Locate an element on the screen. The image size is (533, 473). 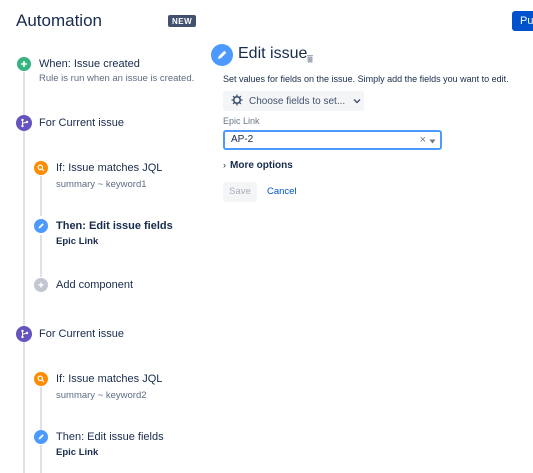
epic-link-select: AP-2 × is located at coordinates (332, 140).